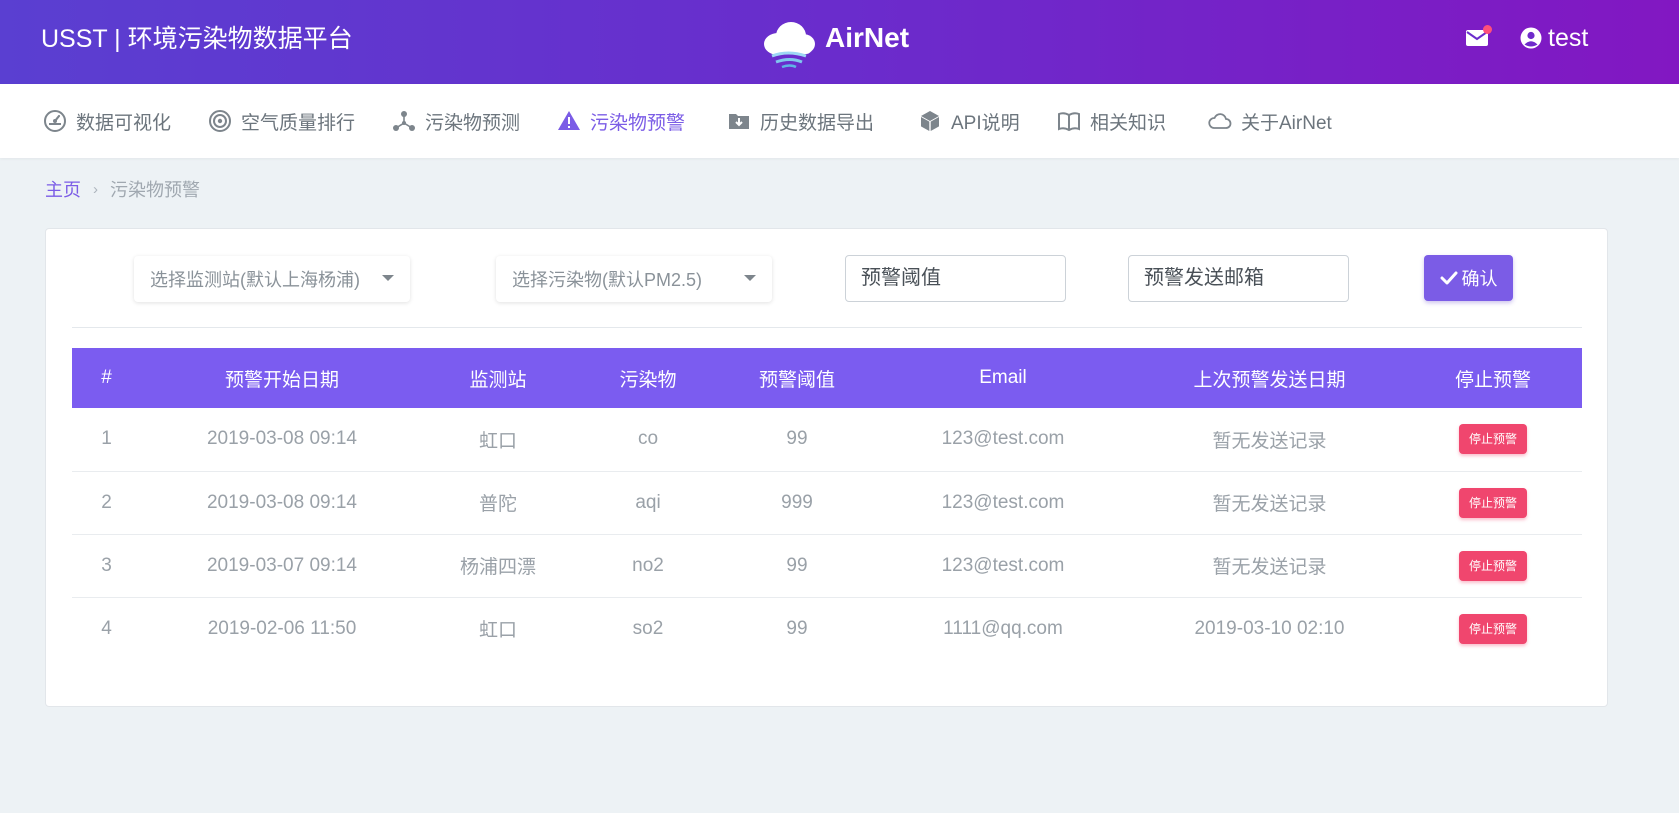 This screenshot has width=1679, height=813. Describe the element at coordinates (106, 565) in the screenshot. I see `cell-index: 3` at that location.